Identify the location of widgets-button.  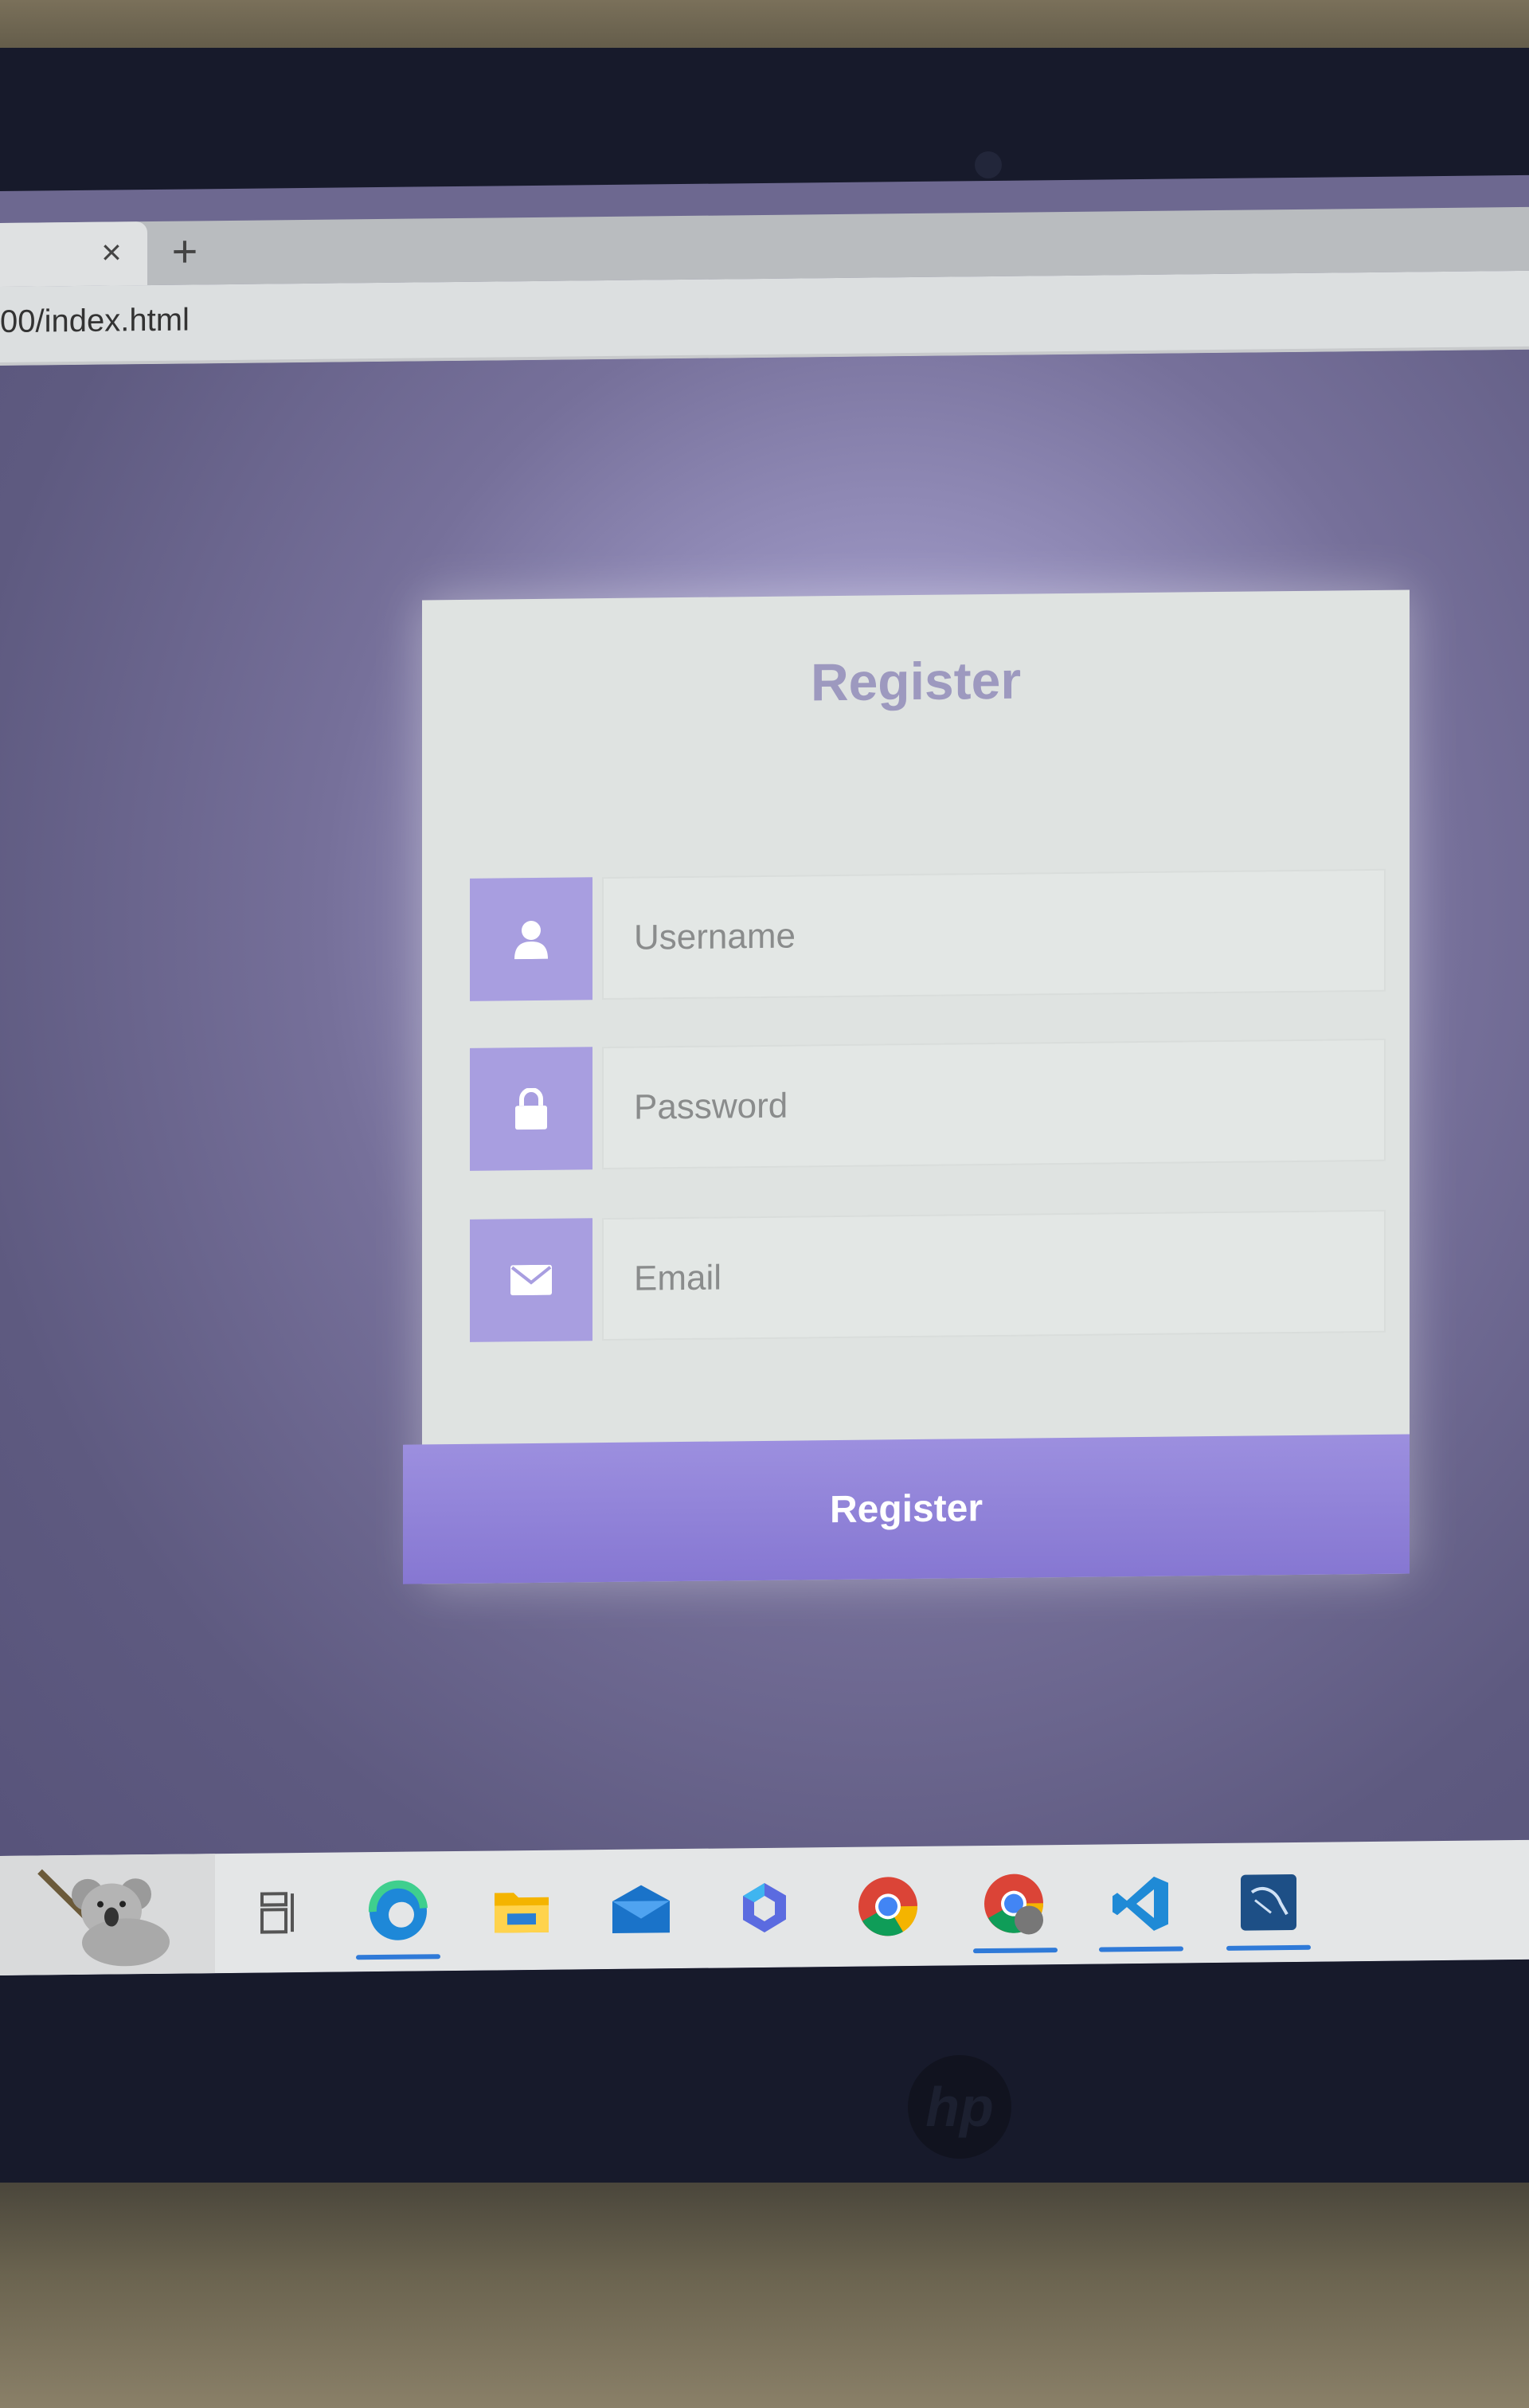
(107, 1915).